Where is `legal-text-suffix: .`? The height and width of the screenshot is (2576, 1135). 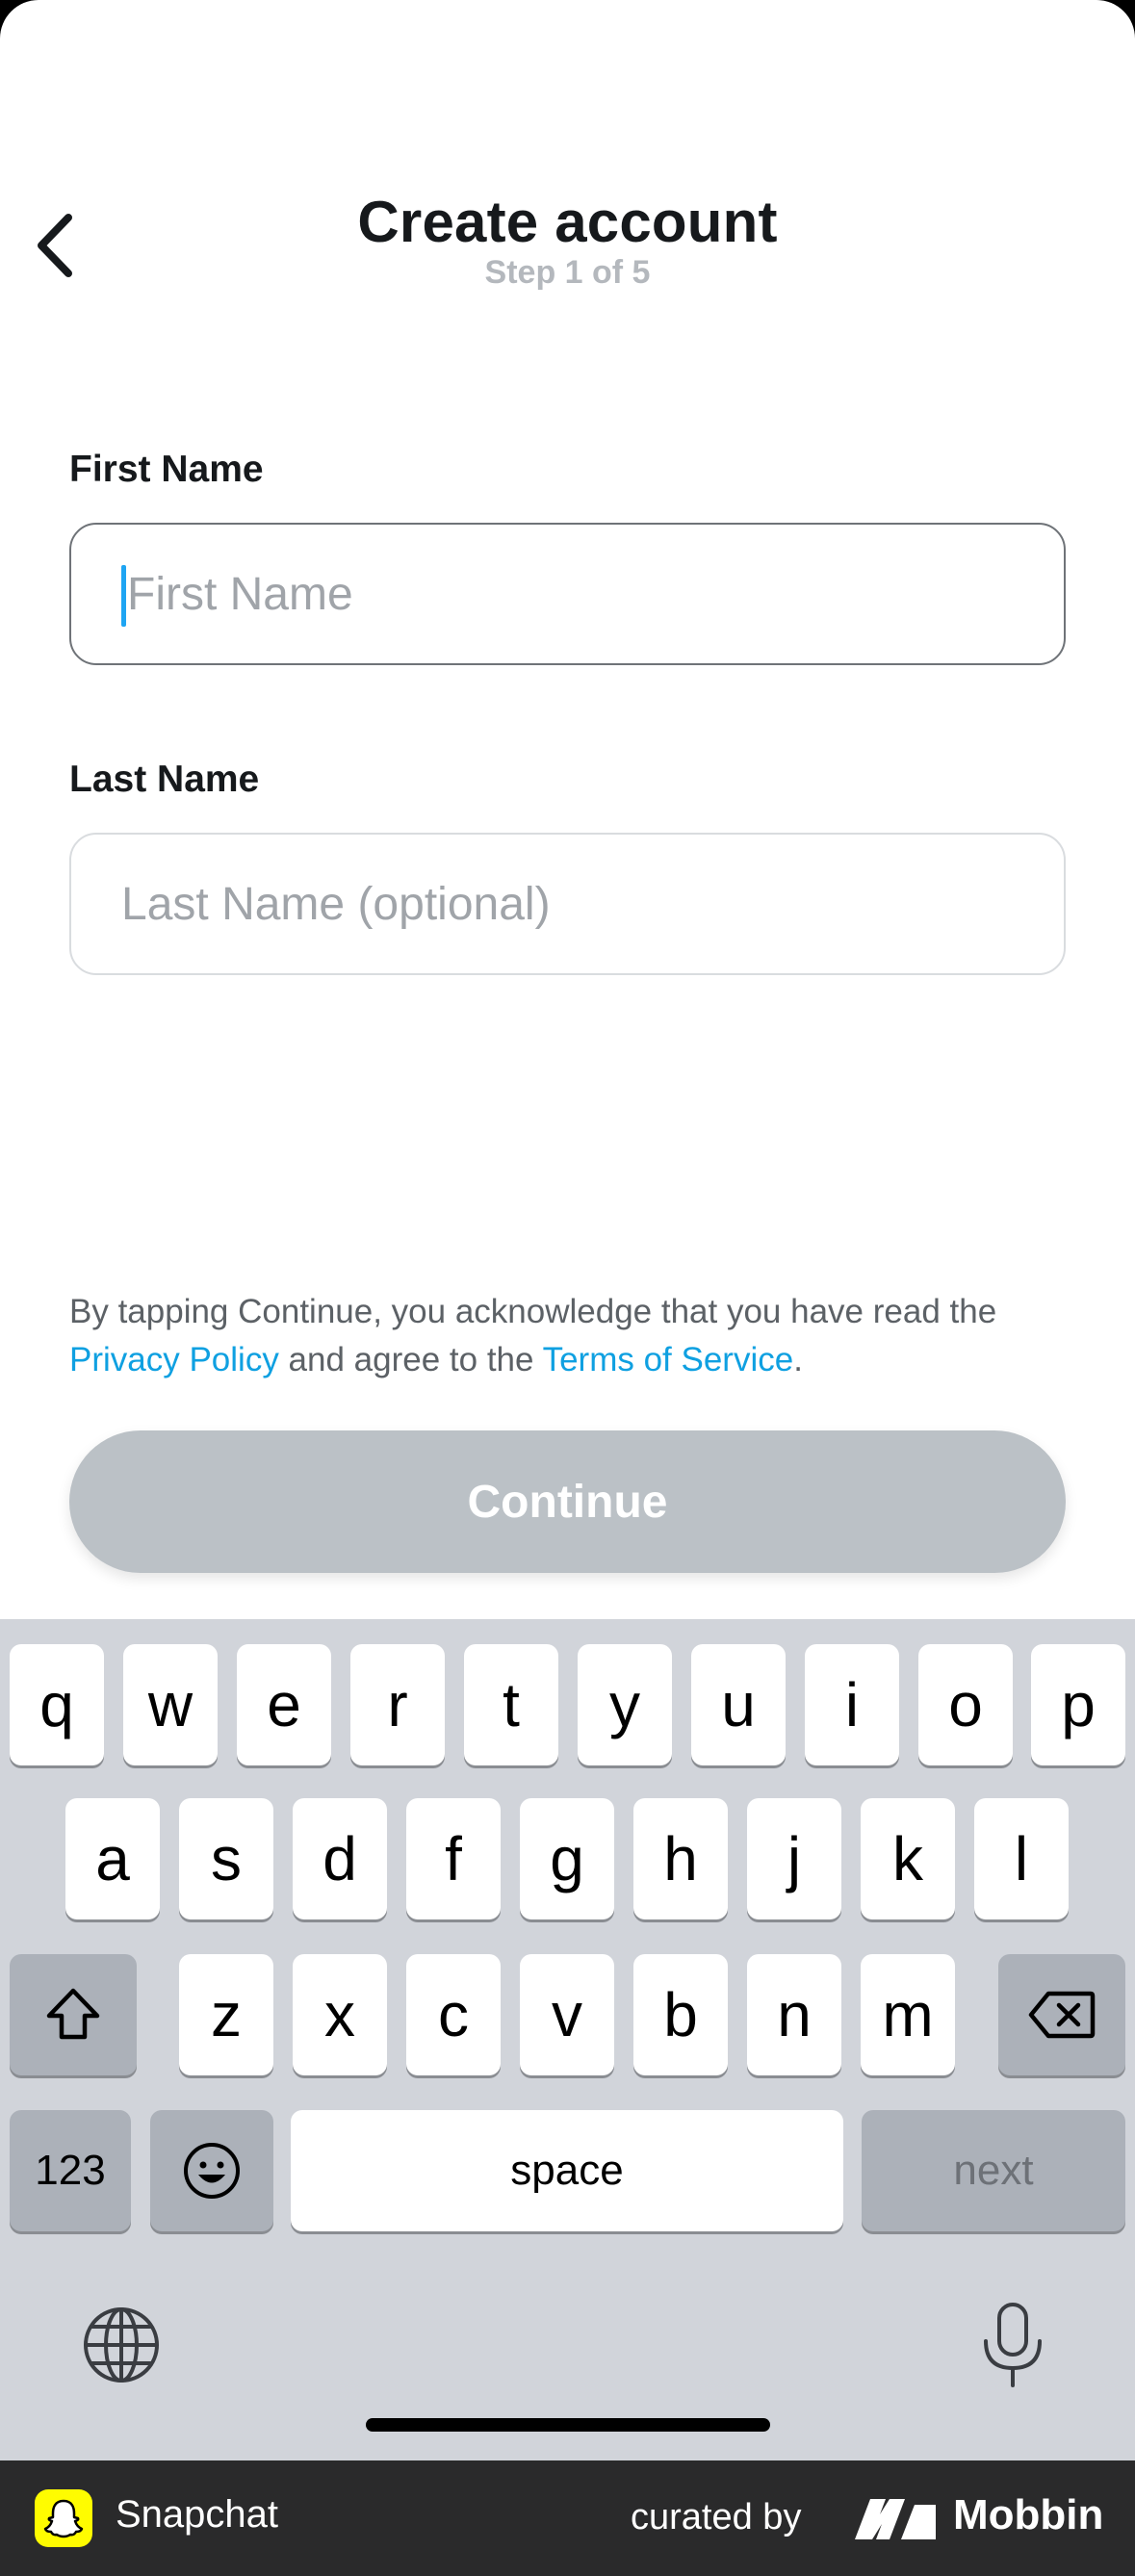 legal-text-suffix: . is located at coordinates (798, 1359).